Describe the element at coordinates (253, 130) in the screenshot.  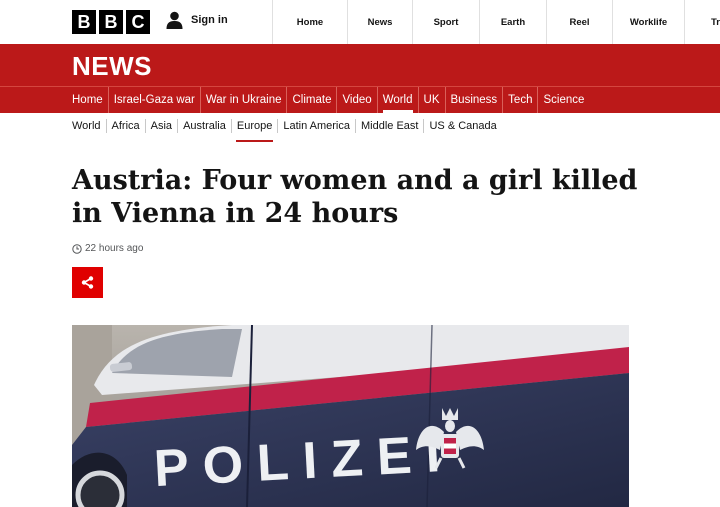
I see `subsection-item-europe: Europe` at that location.